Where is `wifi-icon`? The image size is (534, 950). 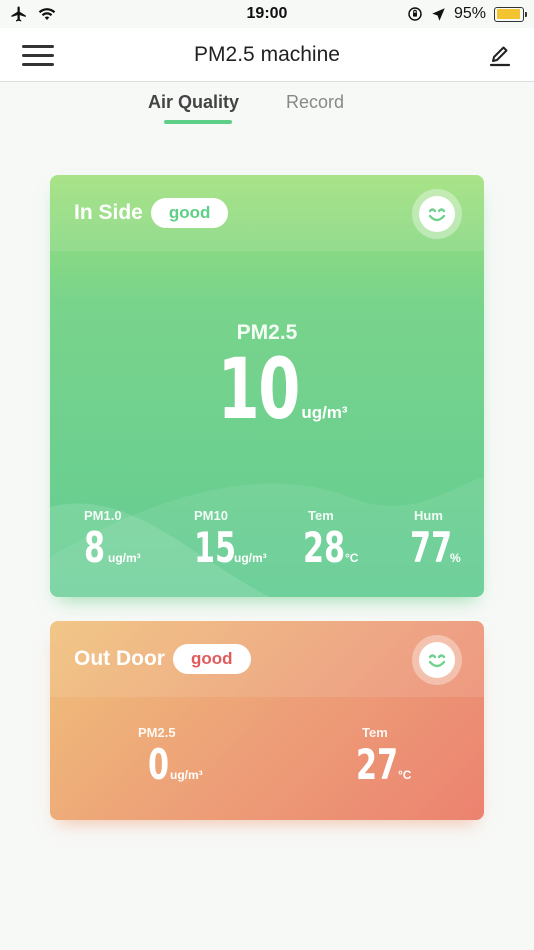 wifi-icon is located at coordinates (47, 14).